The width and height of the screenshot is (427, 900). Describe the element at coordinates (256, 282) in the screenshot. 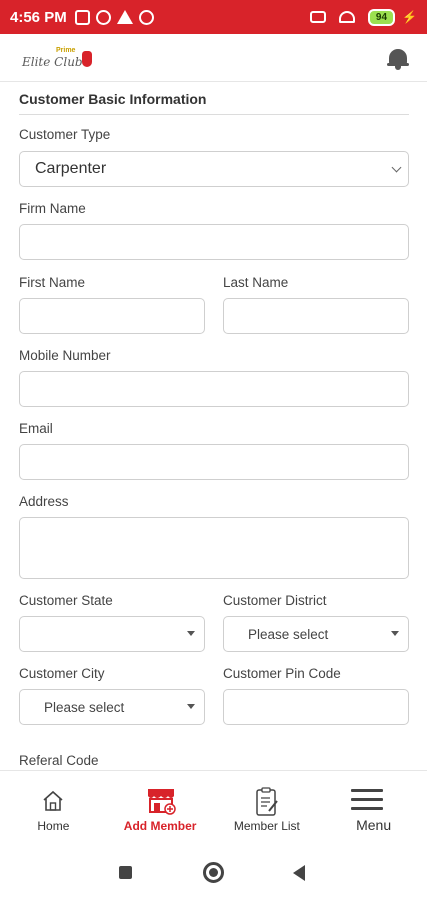

I see `last-name-label: Last Name` at that location.